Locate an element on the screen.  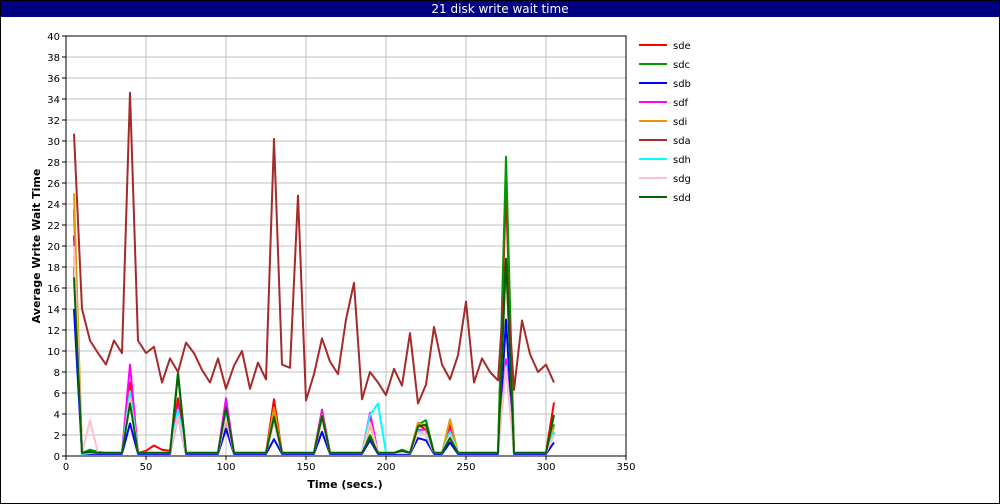
y-tick-label: 0 is located at coordinates (57, 457).